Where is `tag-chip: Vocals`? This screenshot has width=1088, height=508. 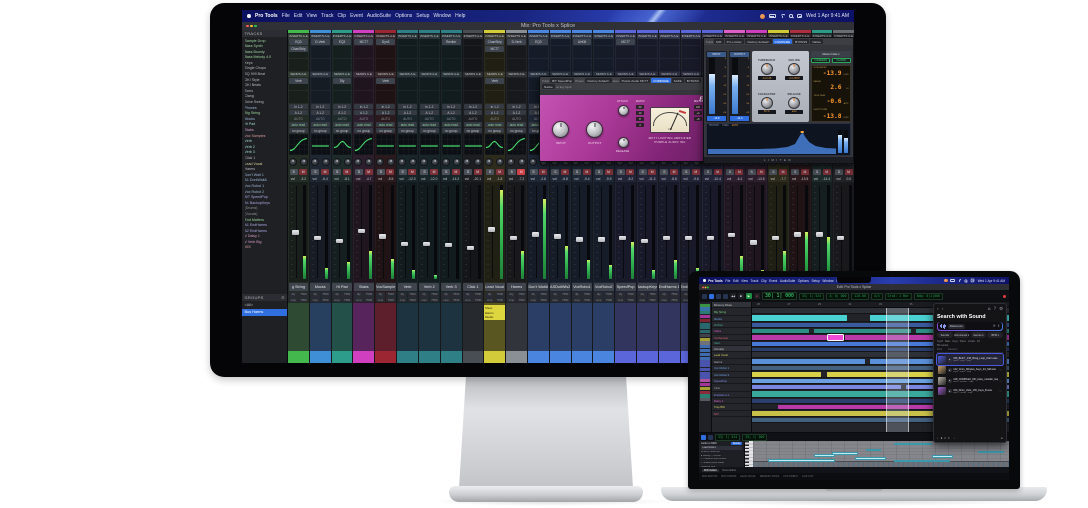
tag-chip: Vocals is located at coordinates (971, 341).